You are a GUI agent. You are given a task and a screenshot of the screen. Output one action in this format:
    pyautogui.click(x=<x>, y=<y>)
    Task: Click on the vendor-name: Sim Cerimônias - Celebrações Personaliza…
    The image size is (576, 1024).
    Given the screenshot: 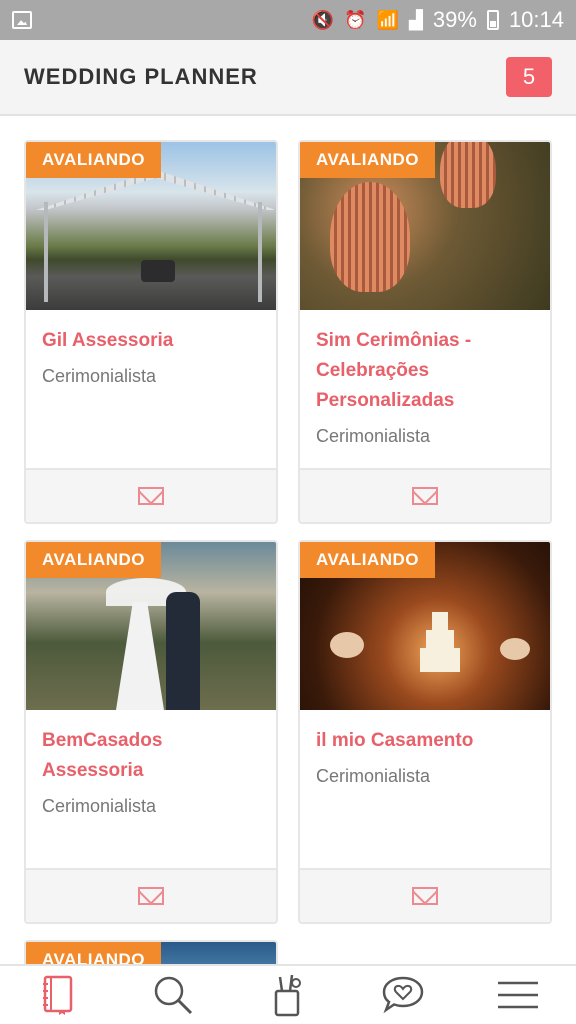 What is the action you would take?
    pyautogui.click(x=425, y=371)
    